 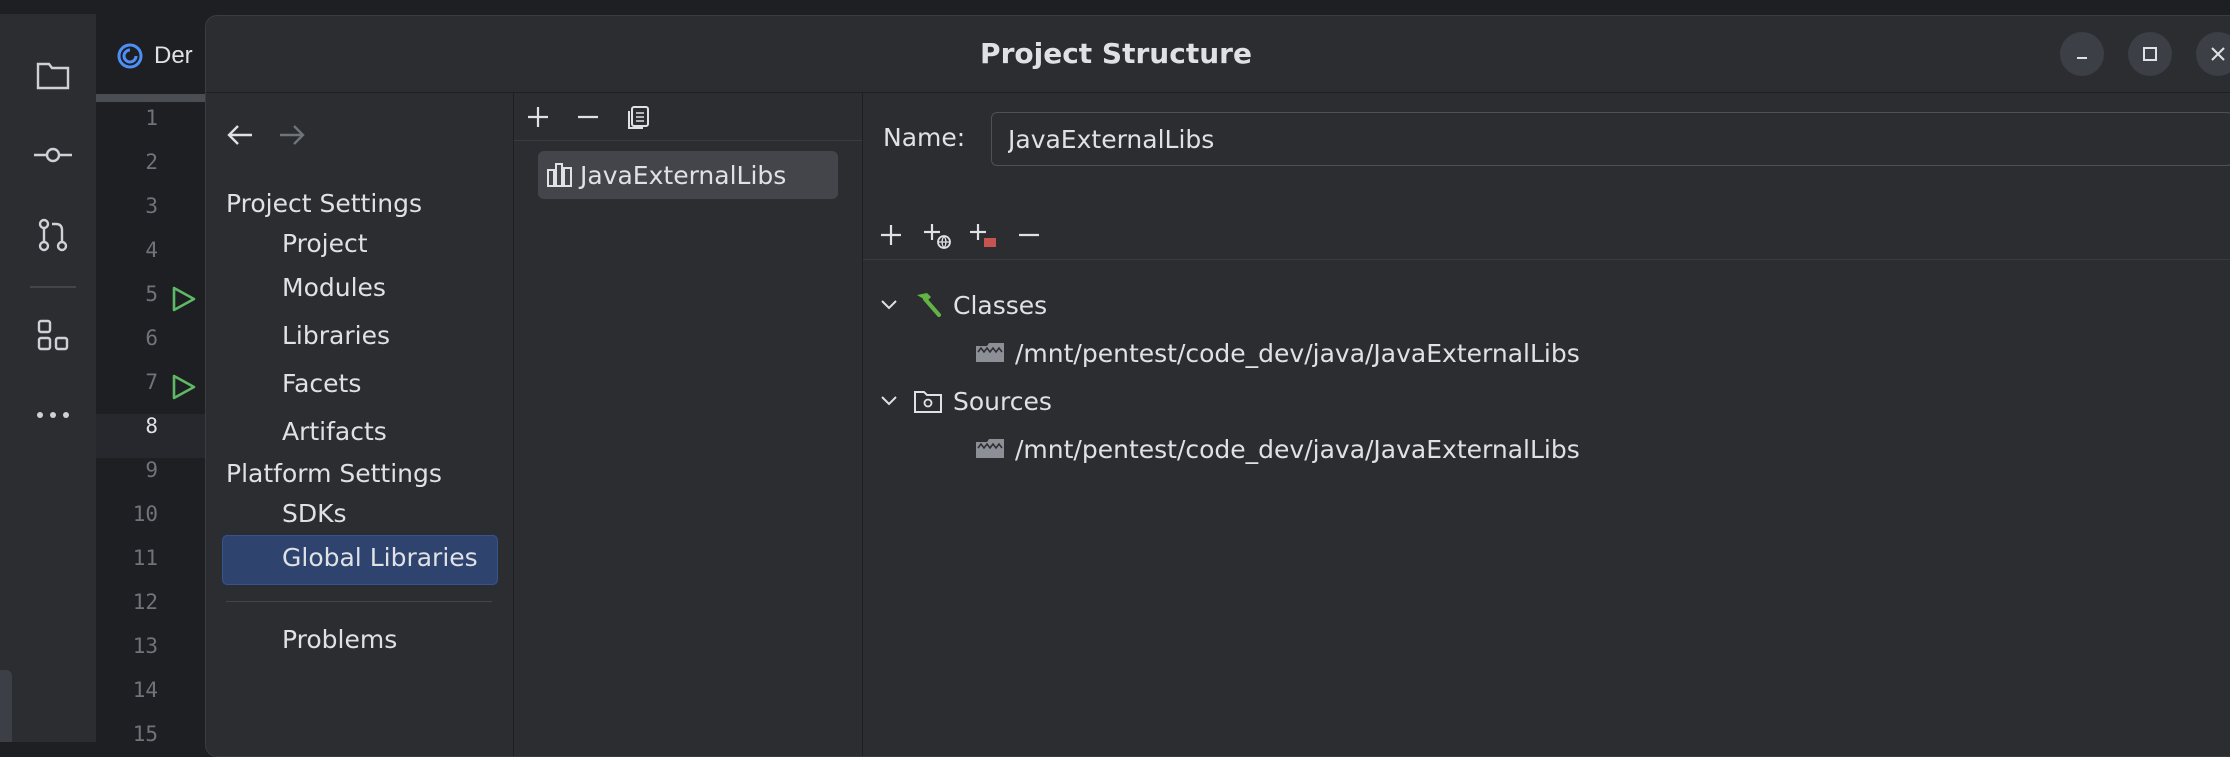 What do you see at coordinates (924, 137) in the screenshot?
I see `name-label: Name:` at bounding box center [924, 137].